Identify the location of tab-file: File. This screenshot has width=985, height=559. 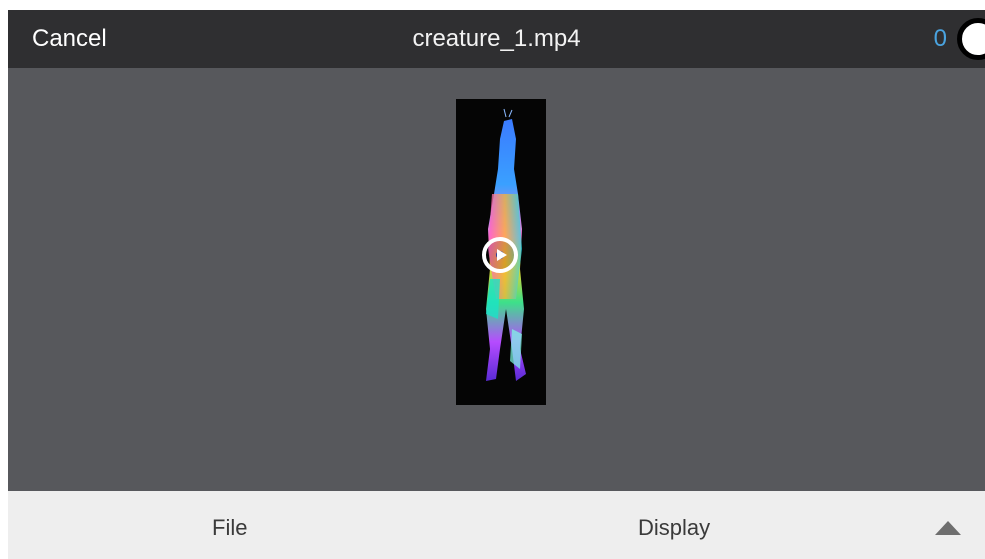
(229, 528).